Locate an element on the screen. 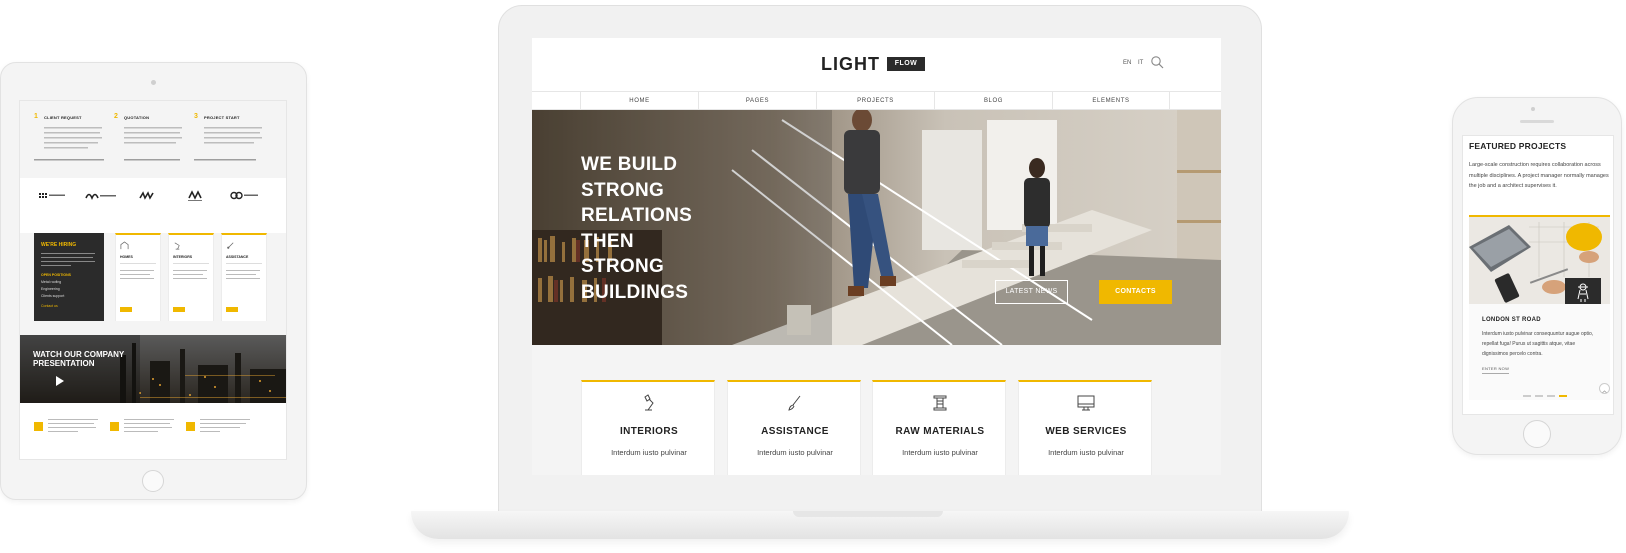  monitor-icon is located at coordinates (1086, 403).